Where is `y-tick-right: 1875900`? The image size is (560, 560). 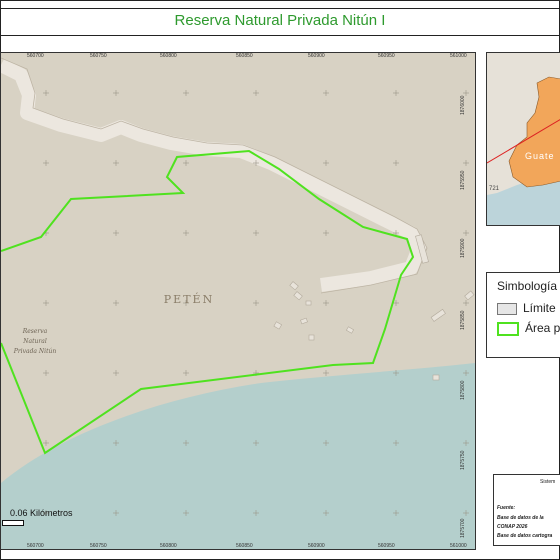 y-tick-right: 1875900 is located at coordinates (463, 248).